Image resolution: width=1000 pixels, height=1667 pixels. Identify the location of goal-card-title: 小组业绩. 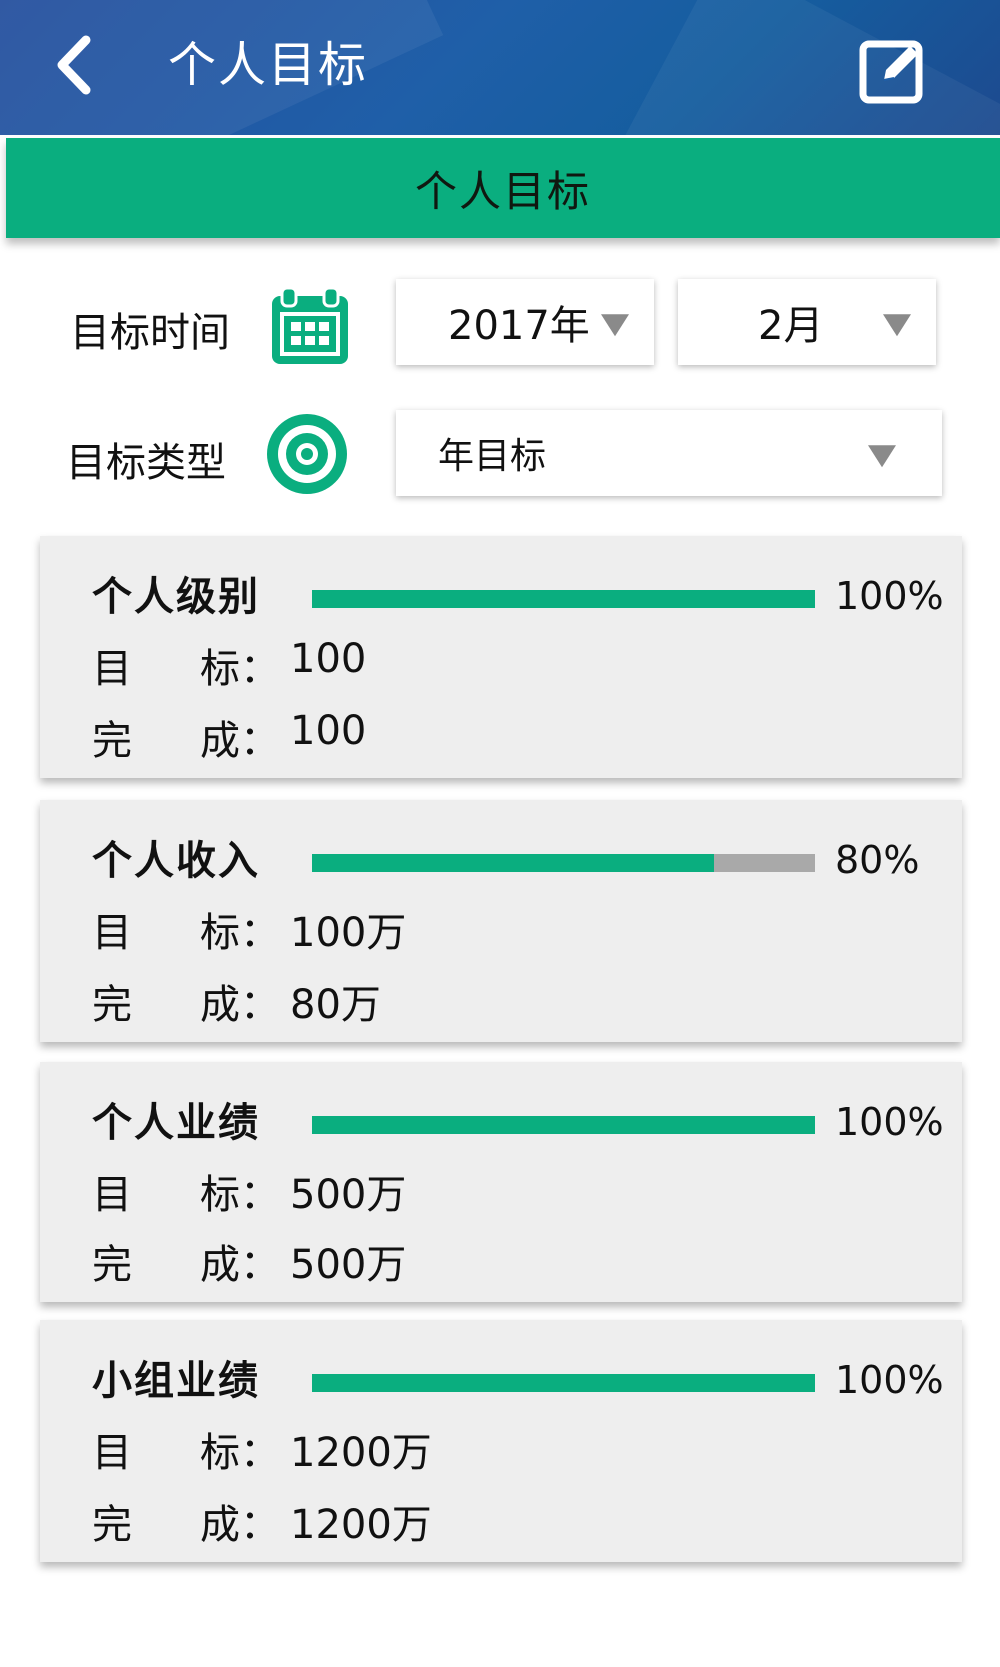
(176, 1381).